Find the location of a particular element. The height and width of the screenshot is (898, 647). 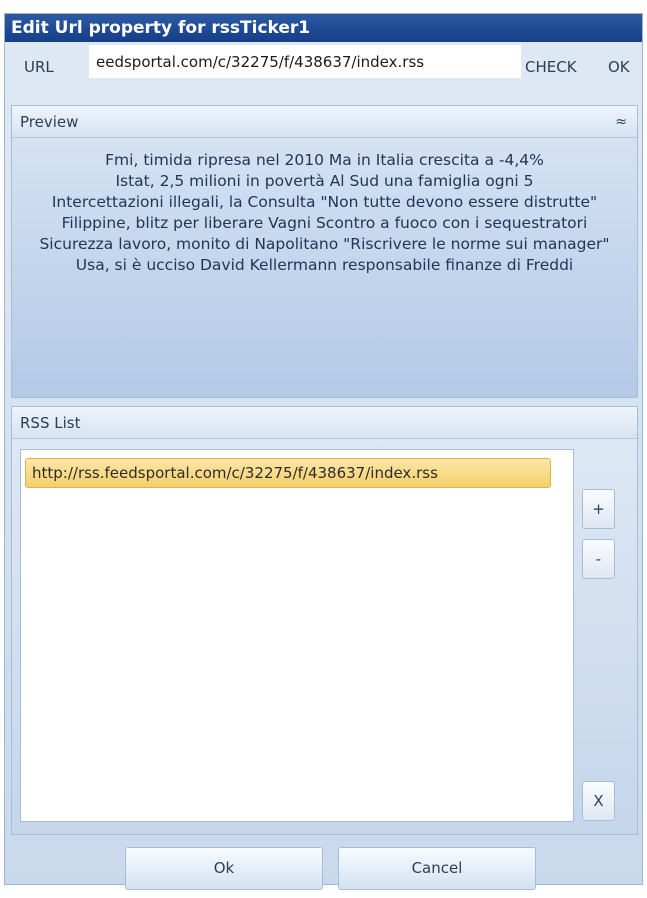

remove-url-button: - is located at coordinates (598, 559).